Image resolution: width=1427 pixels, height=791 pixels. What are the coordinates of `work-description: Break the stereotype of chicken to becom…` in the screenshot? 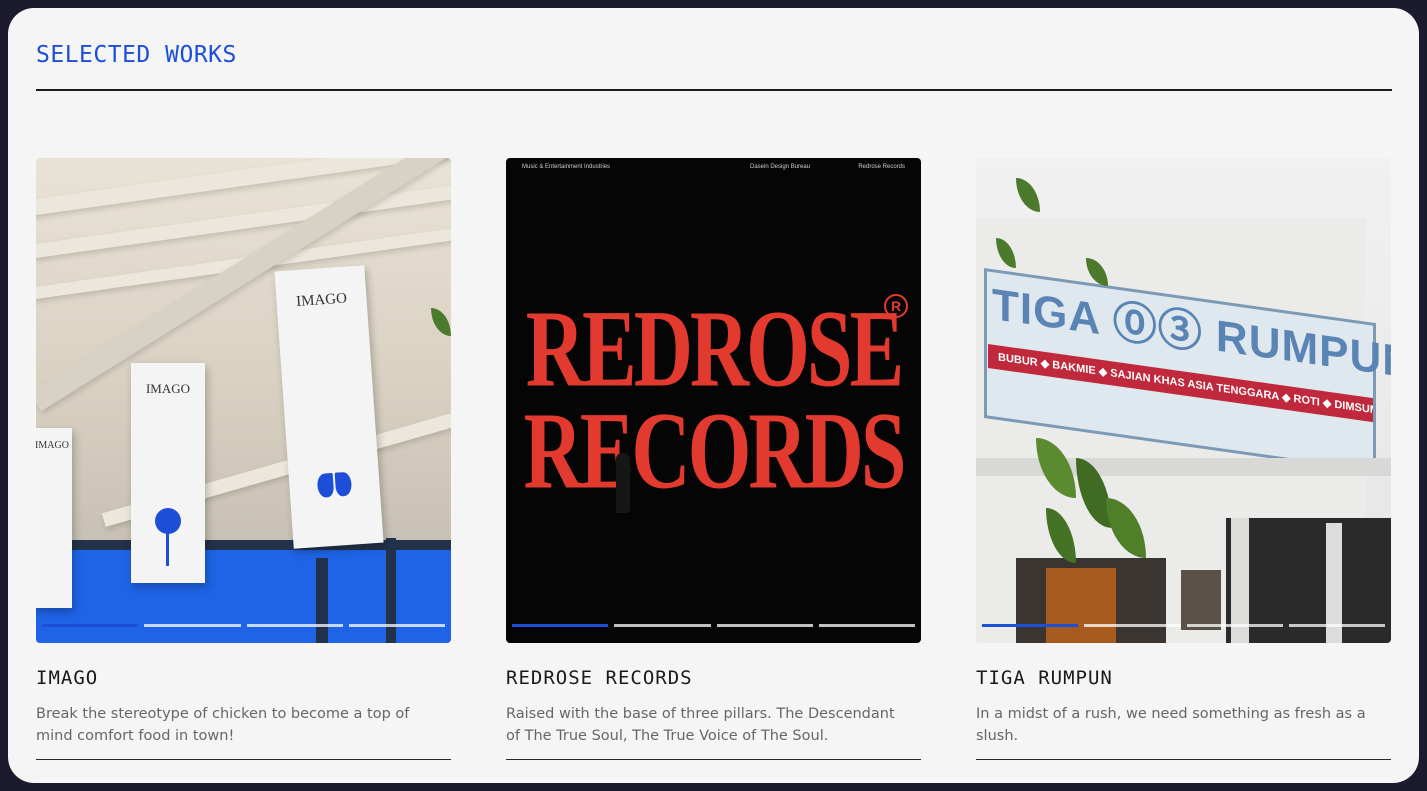 It's located at (223, 725).